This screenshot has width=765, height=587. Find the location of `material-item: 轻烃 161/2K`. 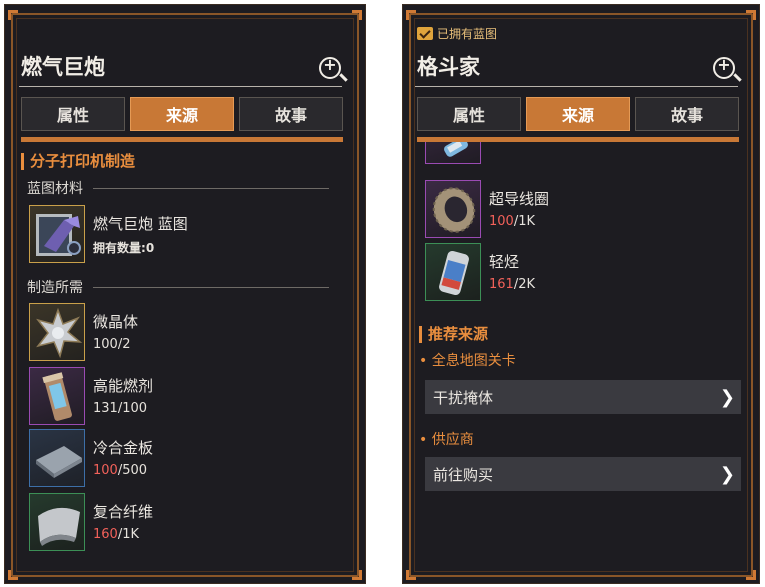

material-item: 轻烃 161/2K is located at coordinates (575, 272).